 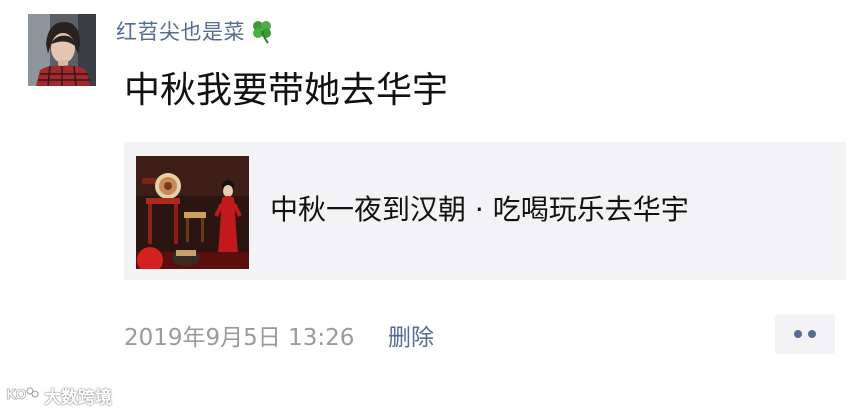 I want to click on link-title: 中秋一夜到汉朝 · 吃喝玩乐去华宇, so click(x=479, y=209).